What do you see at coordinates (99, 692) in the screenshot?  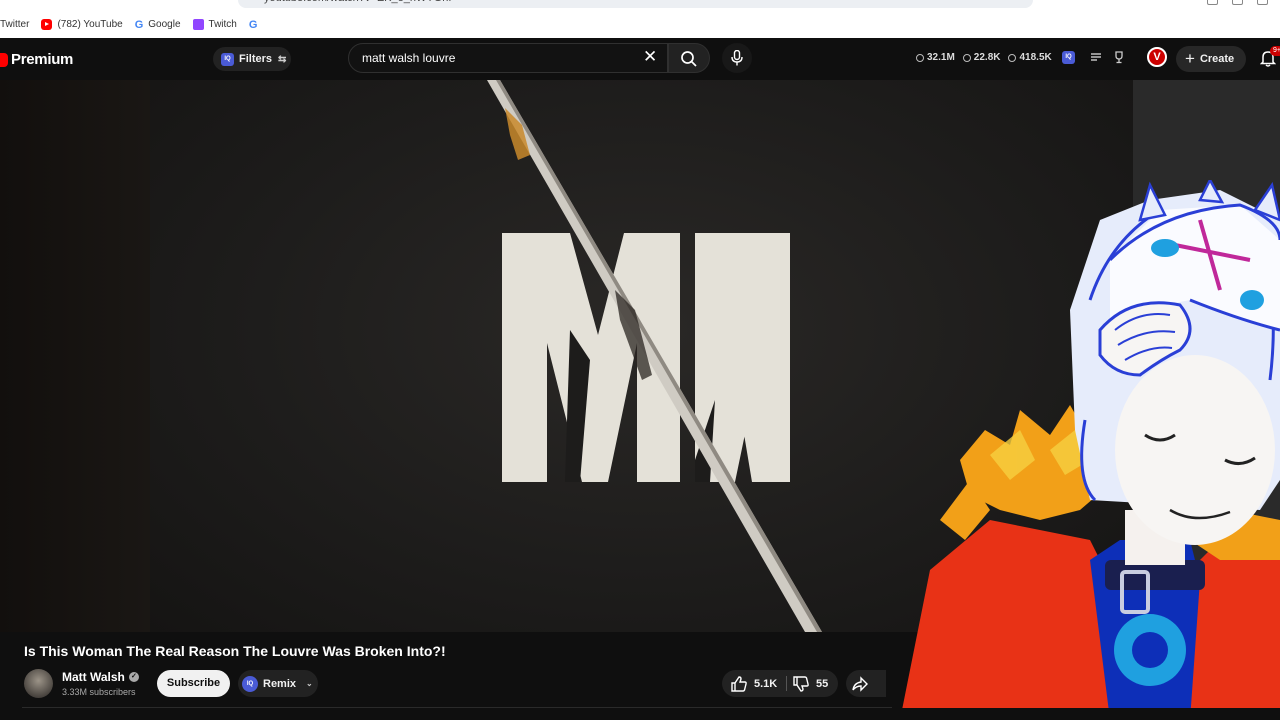 I see `subscriber-count: 3.33M subscribers` at bounding box center [99, 692].